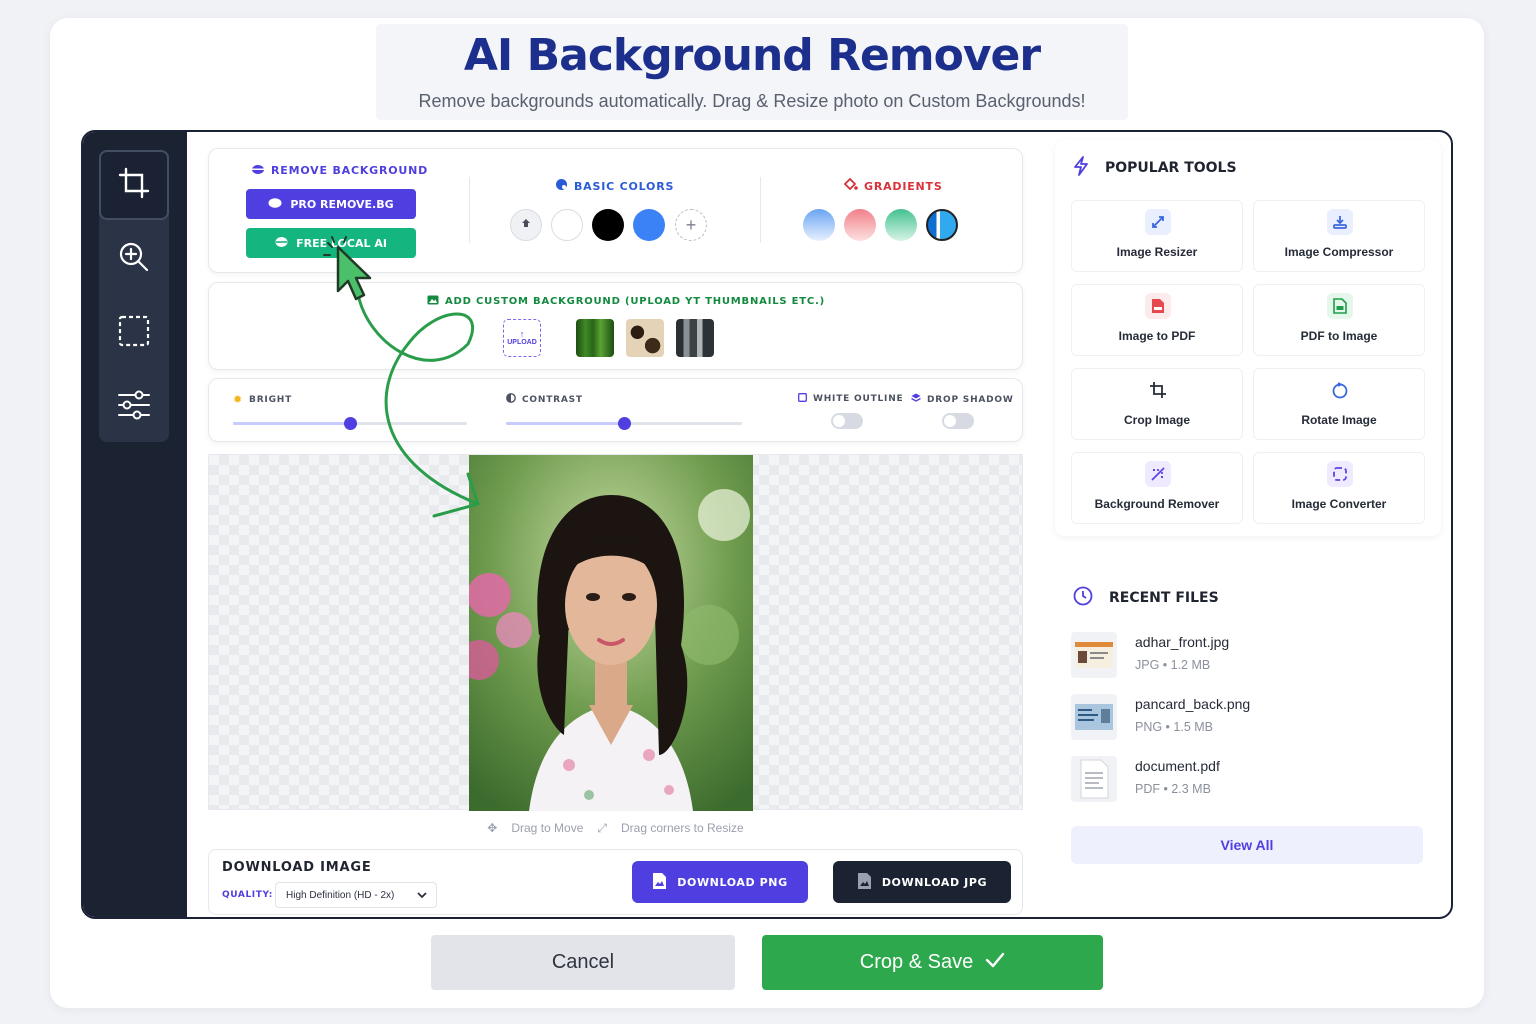 This screenshot has width=1536, height=1024. What do you see at coordinates (331, 204) in the screenshot?
I see `pro-remove-bg-button: PRO REMOVE.BG` at bounding box center [331, 204].